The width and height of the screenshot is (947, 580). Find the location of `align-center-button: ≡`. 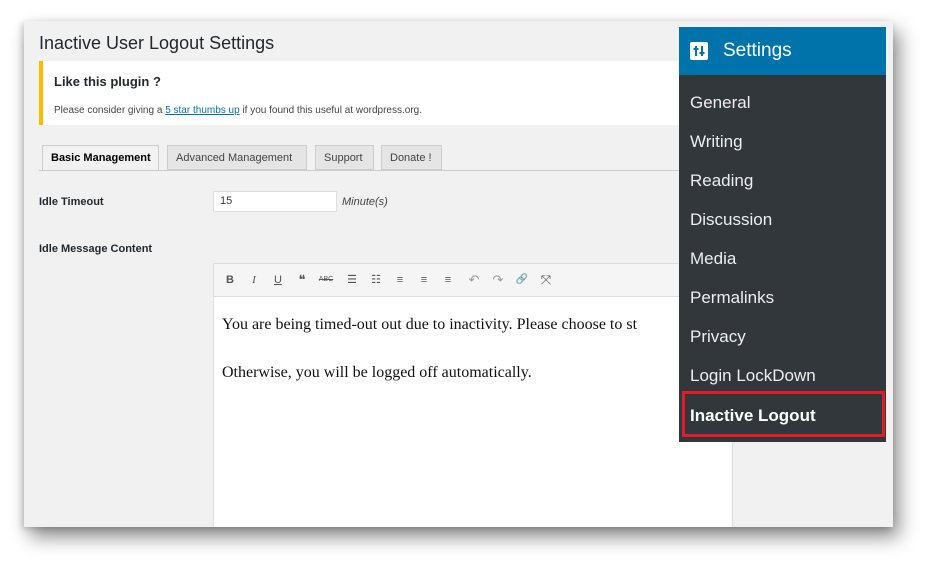

align-center-button: ≡ is located at coordinates (424, 280).